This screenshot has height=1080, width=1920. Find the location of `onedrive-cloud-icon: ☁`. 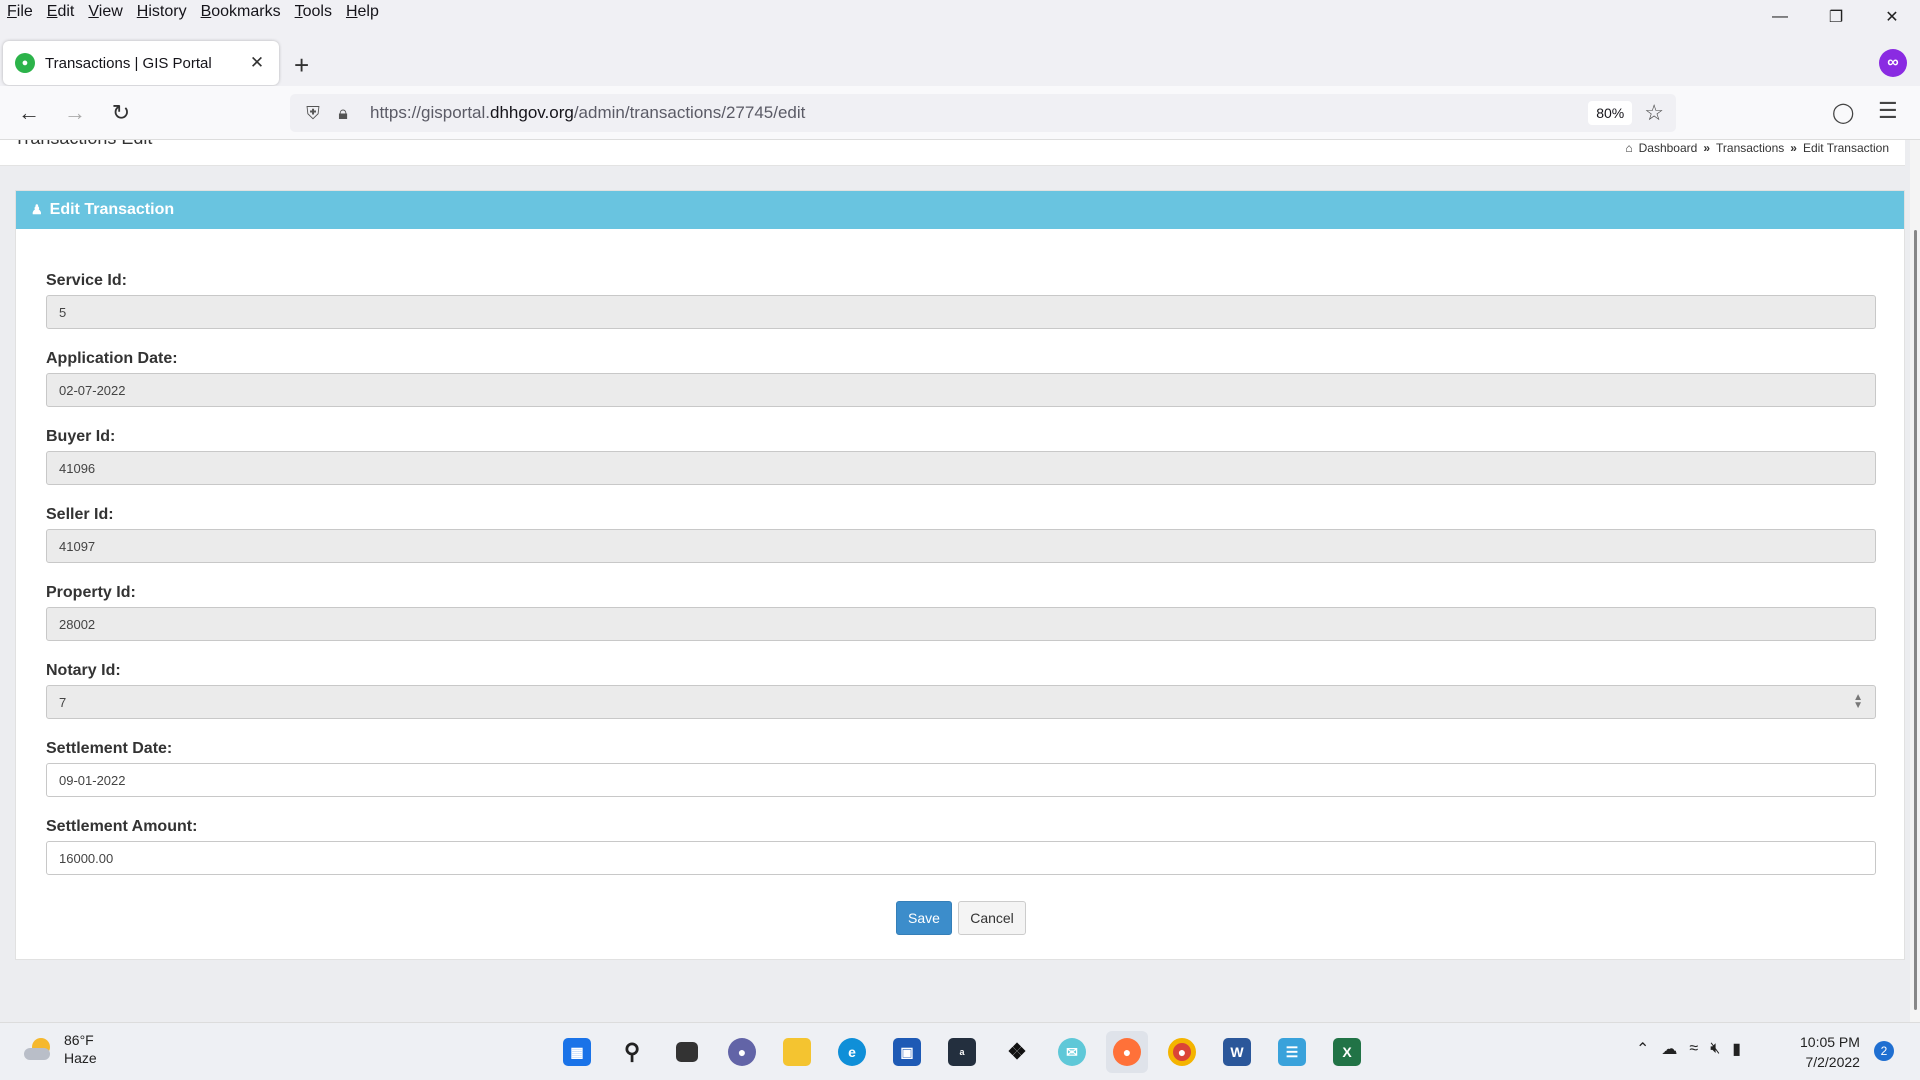

onedrive-cloud-icon: ☁ is located at coordinates (1669, 1049).